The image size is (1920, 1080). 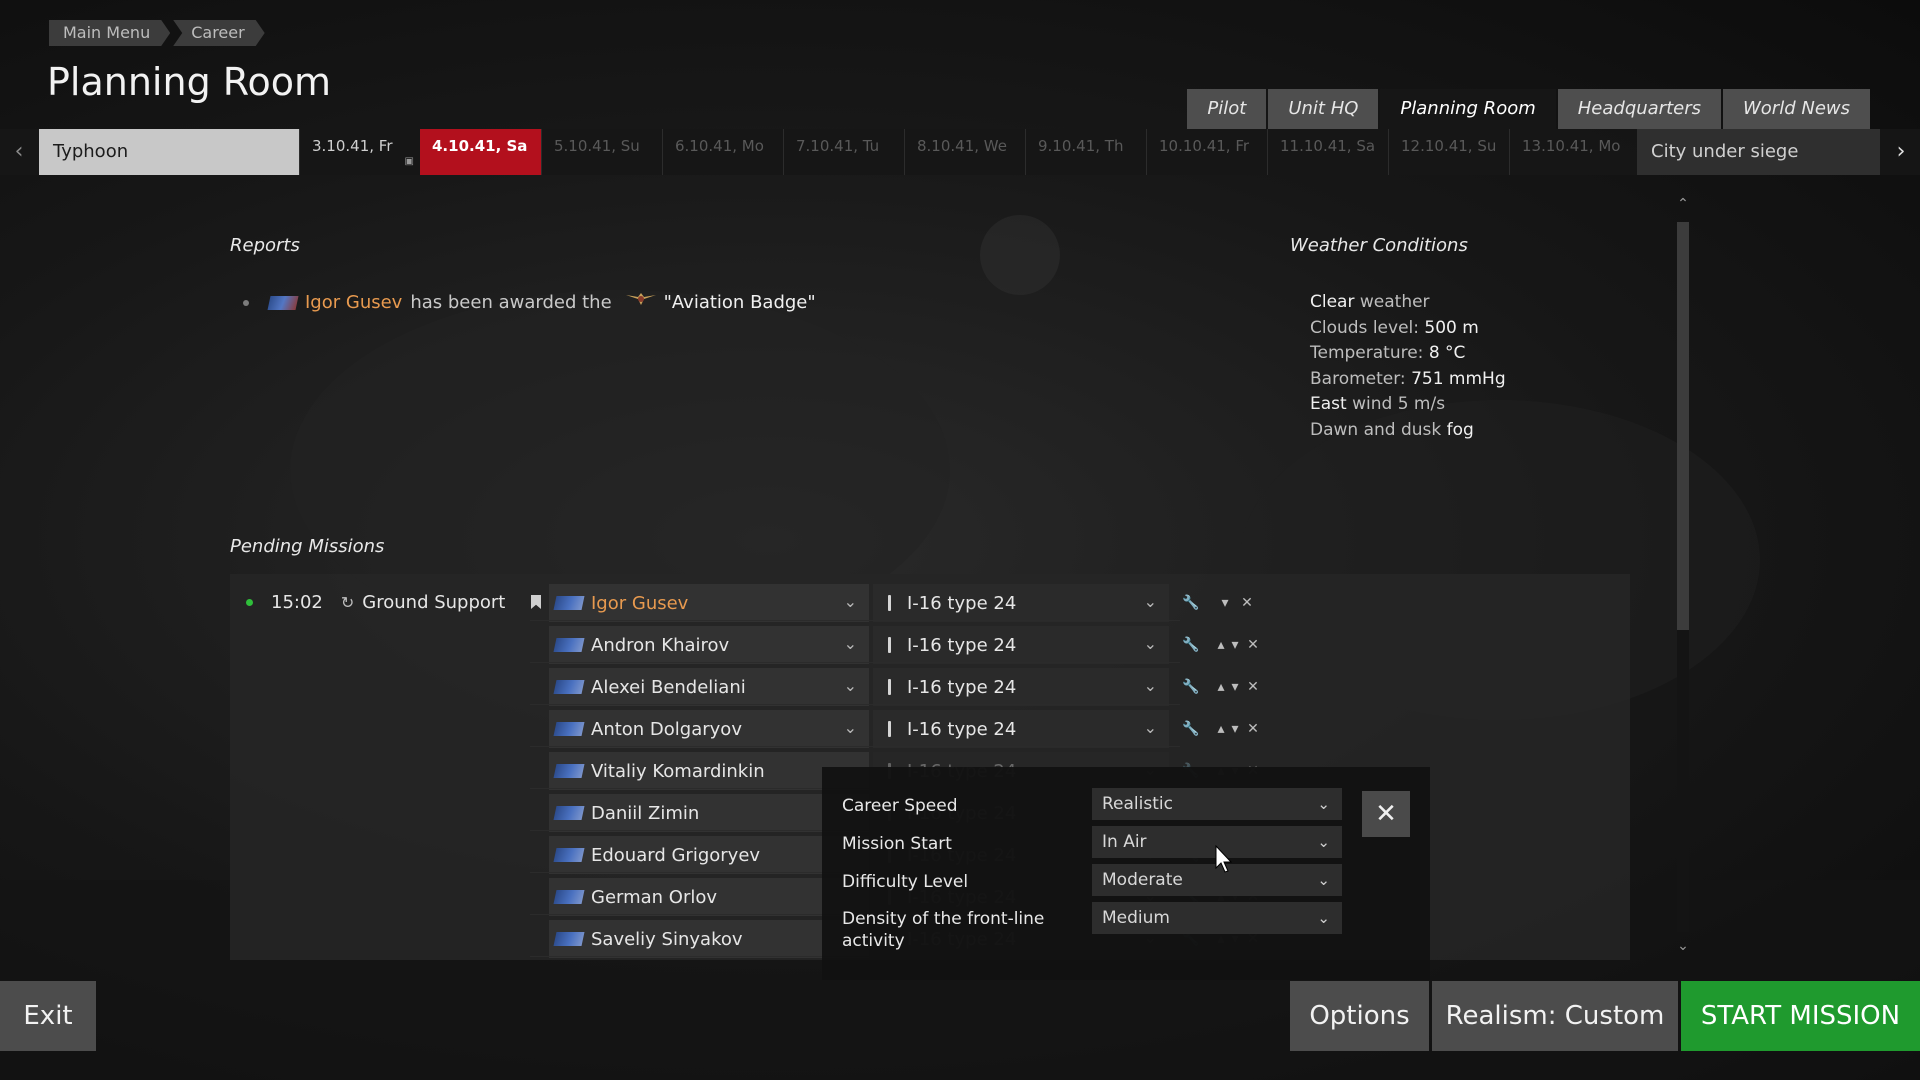 I want to click on day-7: 10.10.41, Fr, so click(x=1206, y=152).